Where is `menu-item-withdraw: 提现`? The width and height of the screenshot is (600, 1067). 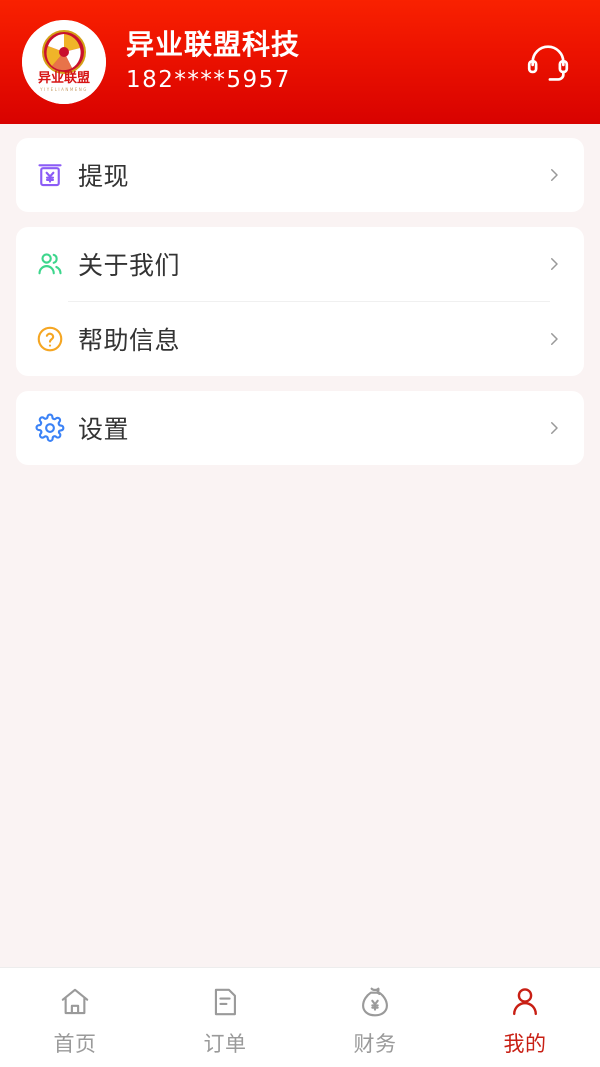
menu-item-withdraw: 提现 is located at coordinates (300, 175).